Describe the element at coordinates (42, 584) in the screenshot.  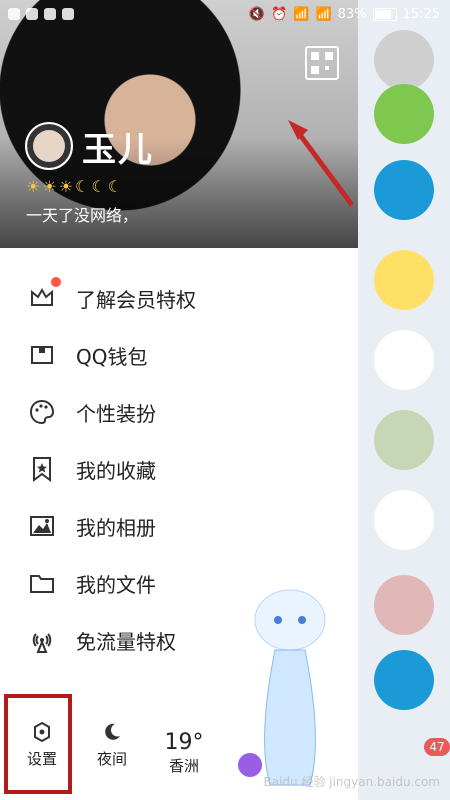
I see `folder-icon` at that location.